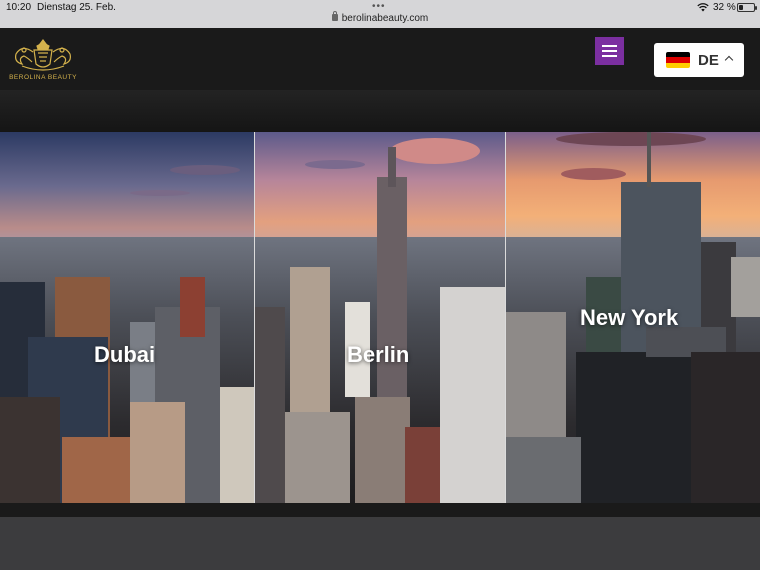 This screenshot has height=570, width=760. What do you see at coordinates (380, 510) in the screenshot?
I see `footer-strip` at bounding box center [380, 510].